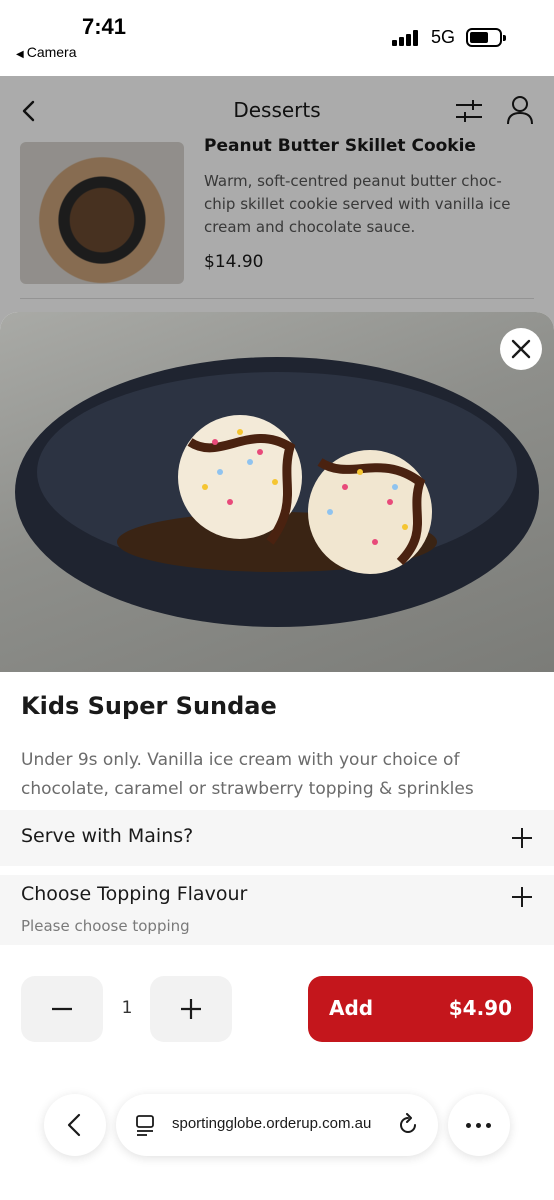 The height and width of the screenshot is (1200, 554). Describe the element at coordinates (406, 38) in the screenshot. I see `cellular-signal-icon` at that location.